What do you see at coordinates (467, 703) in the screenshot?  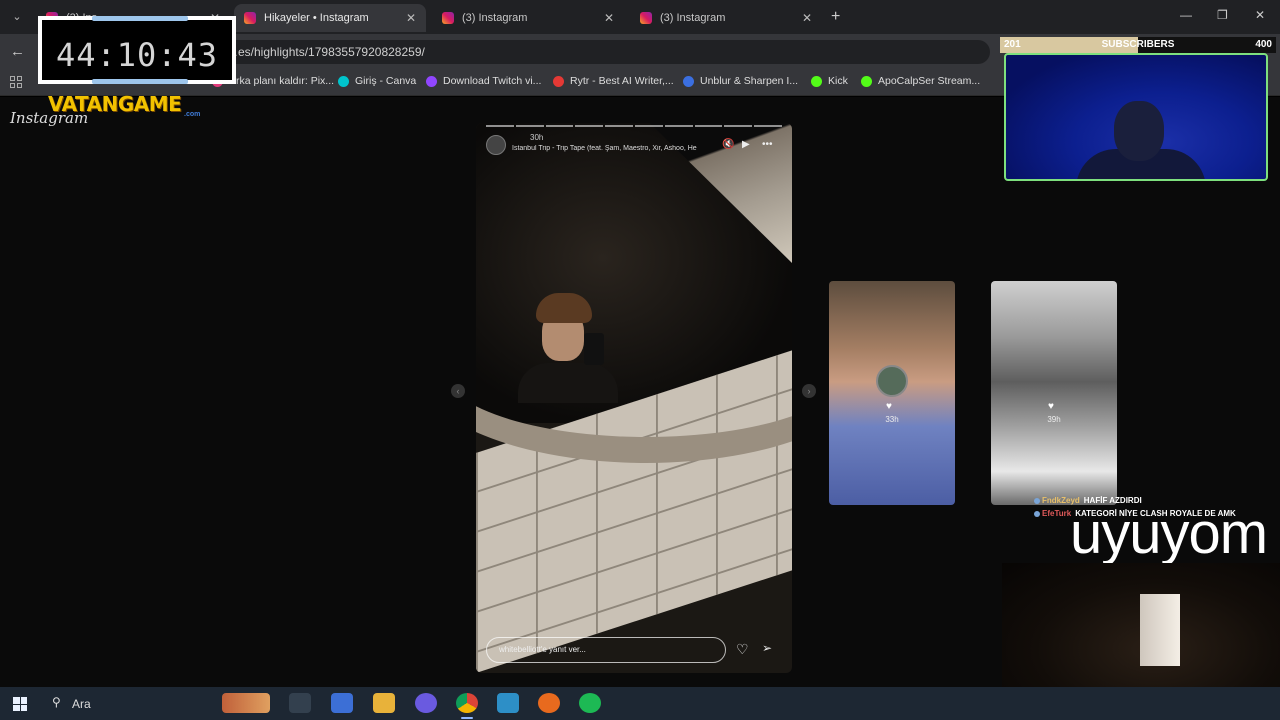 I see `chrome-icon` at bounding box center [467, 703].